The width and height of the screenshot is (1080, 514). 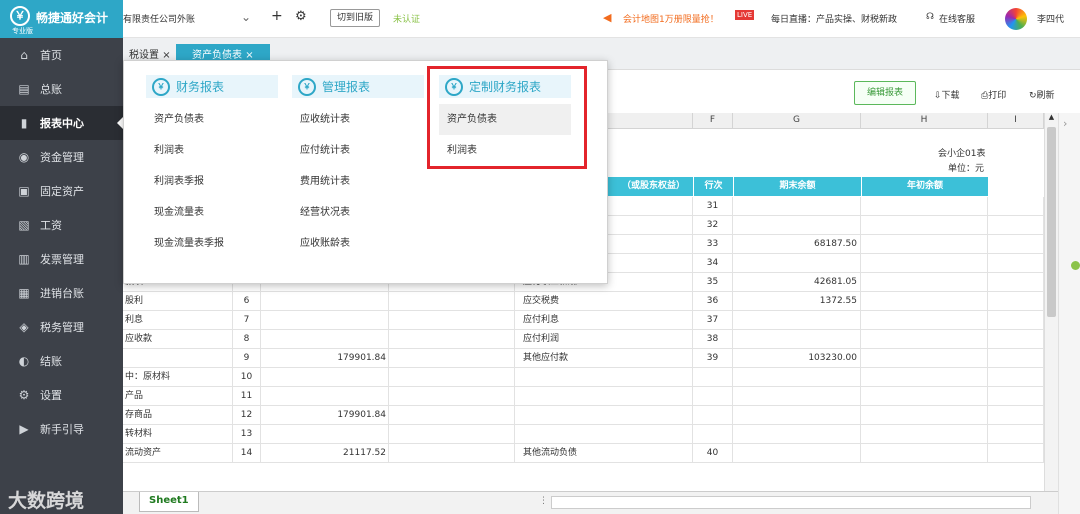 I want to click on column-header-g: G, so click(x=797, y=121).